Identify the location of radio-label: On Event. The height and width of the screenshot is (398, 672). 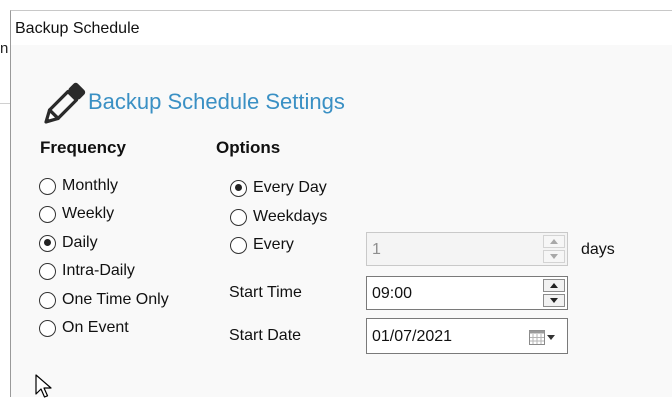
(95, 327).